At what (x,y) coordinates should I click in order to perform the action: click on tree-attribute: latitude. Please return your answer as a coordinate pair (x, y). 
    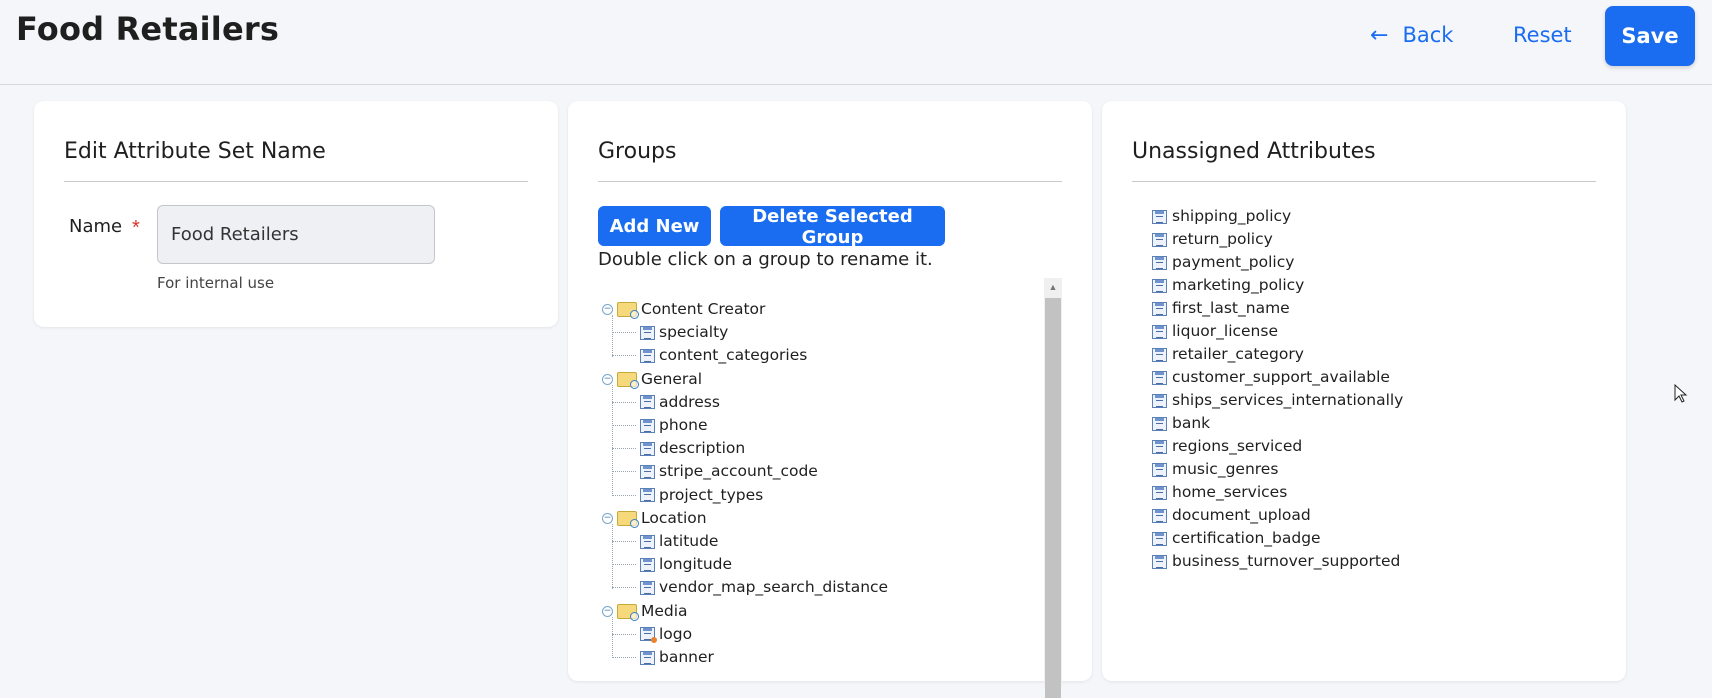
    Looking at the image, I should click on (679, 541).